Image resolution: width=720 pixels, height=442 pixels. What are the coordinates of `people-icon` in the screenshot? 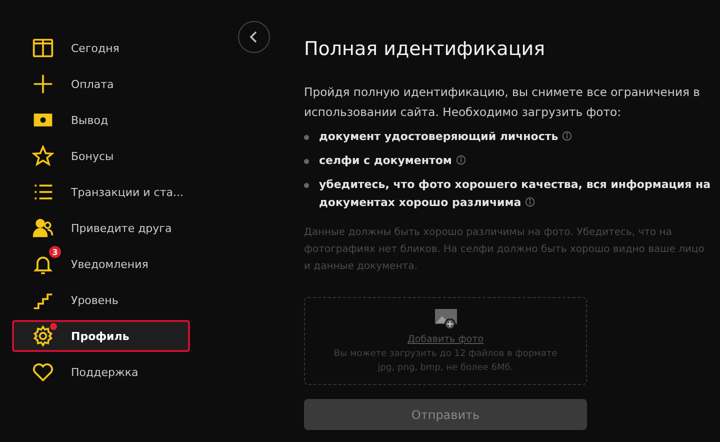 It's located at (43, 228).